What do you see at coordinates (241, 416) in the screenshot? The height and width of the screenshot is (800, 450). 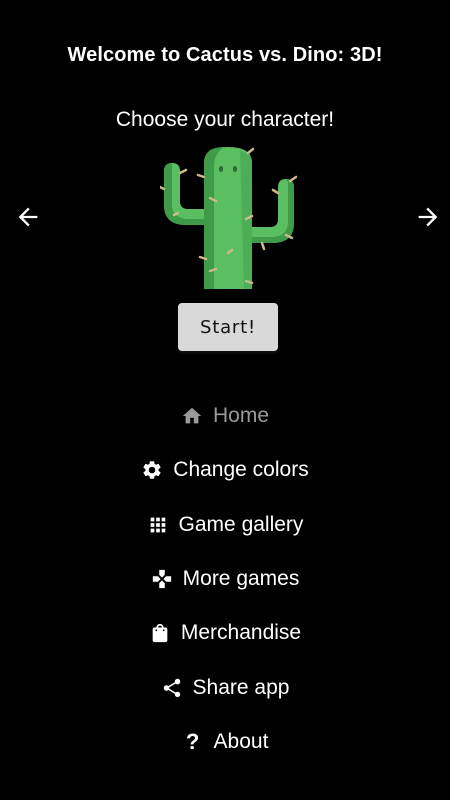 I see `menu-item-label: Home` at bounding box center [241, 416].